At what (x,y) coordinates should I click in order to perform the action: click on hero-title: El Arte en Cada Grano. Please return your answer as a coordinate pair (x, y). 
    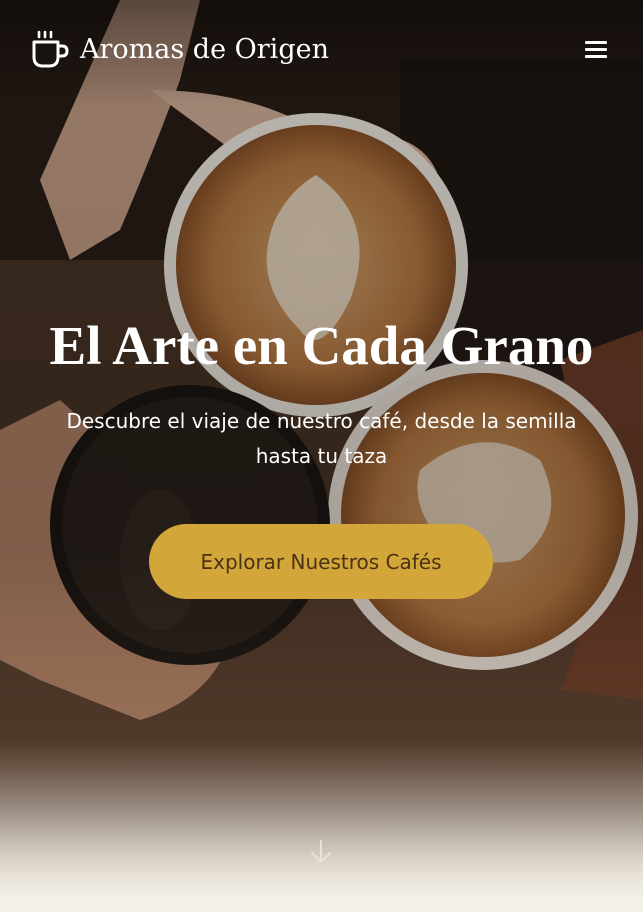
    Looking at the image, I should click on (321, 345).